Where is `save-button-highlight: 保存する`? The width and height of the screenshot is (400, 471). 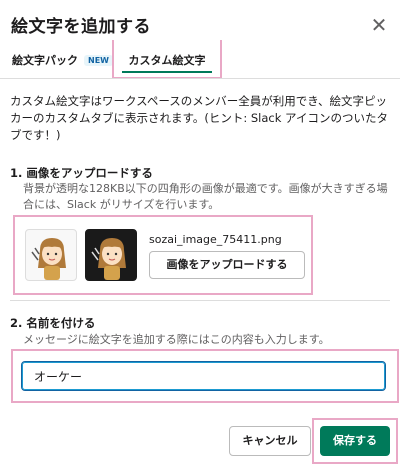 save-button-highlight: 保存する is located at coordinates (355, 441).